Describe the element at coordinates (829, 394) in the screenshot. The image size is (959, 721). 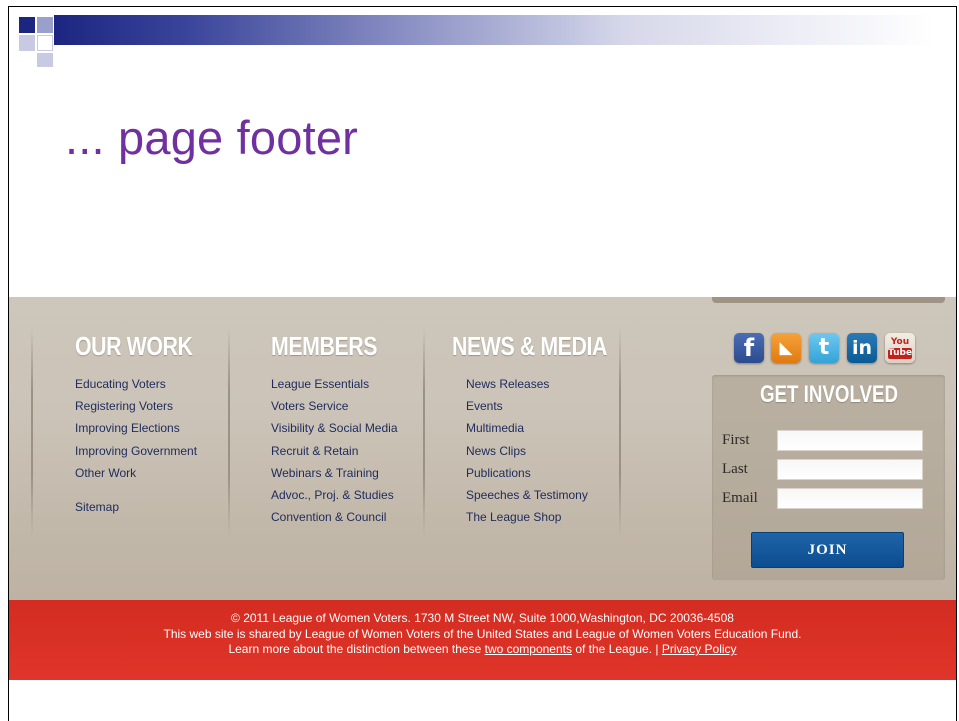
I see `get-involved-title: GET INVOLVED` at that location.